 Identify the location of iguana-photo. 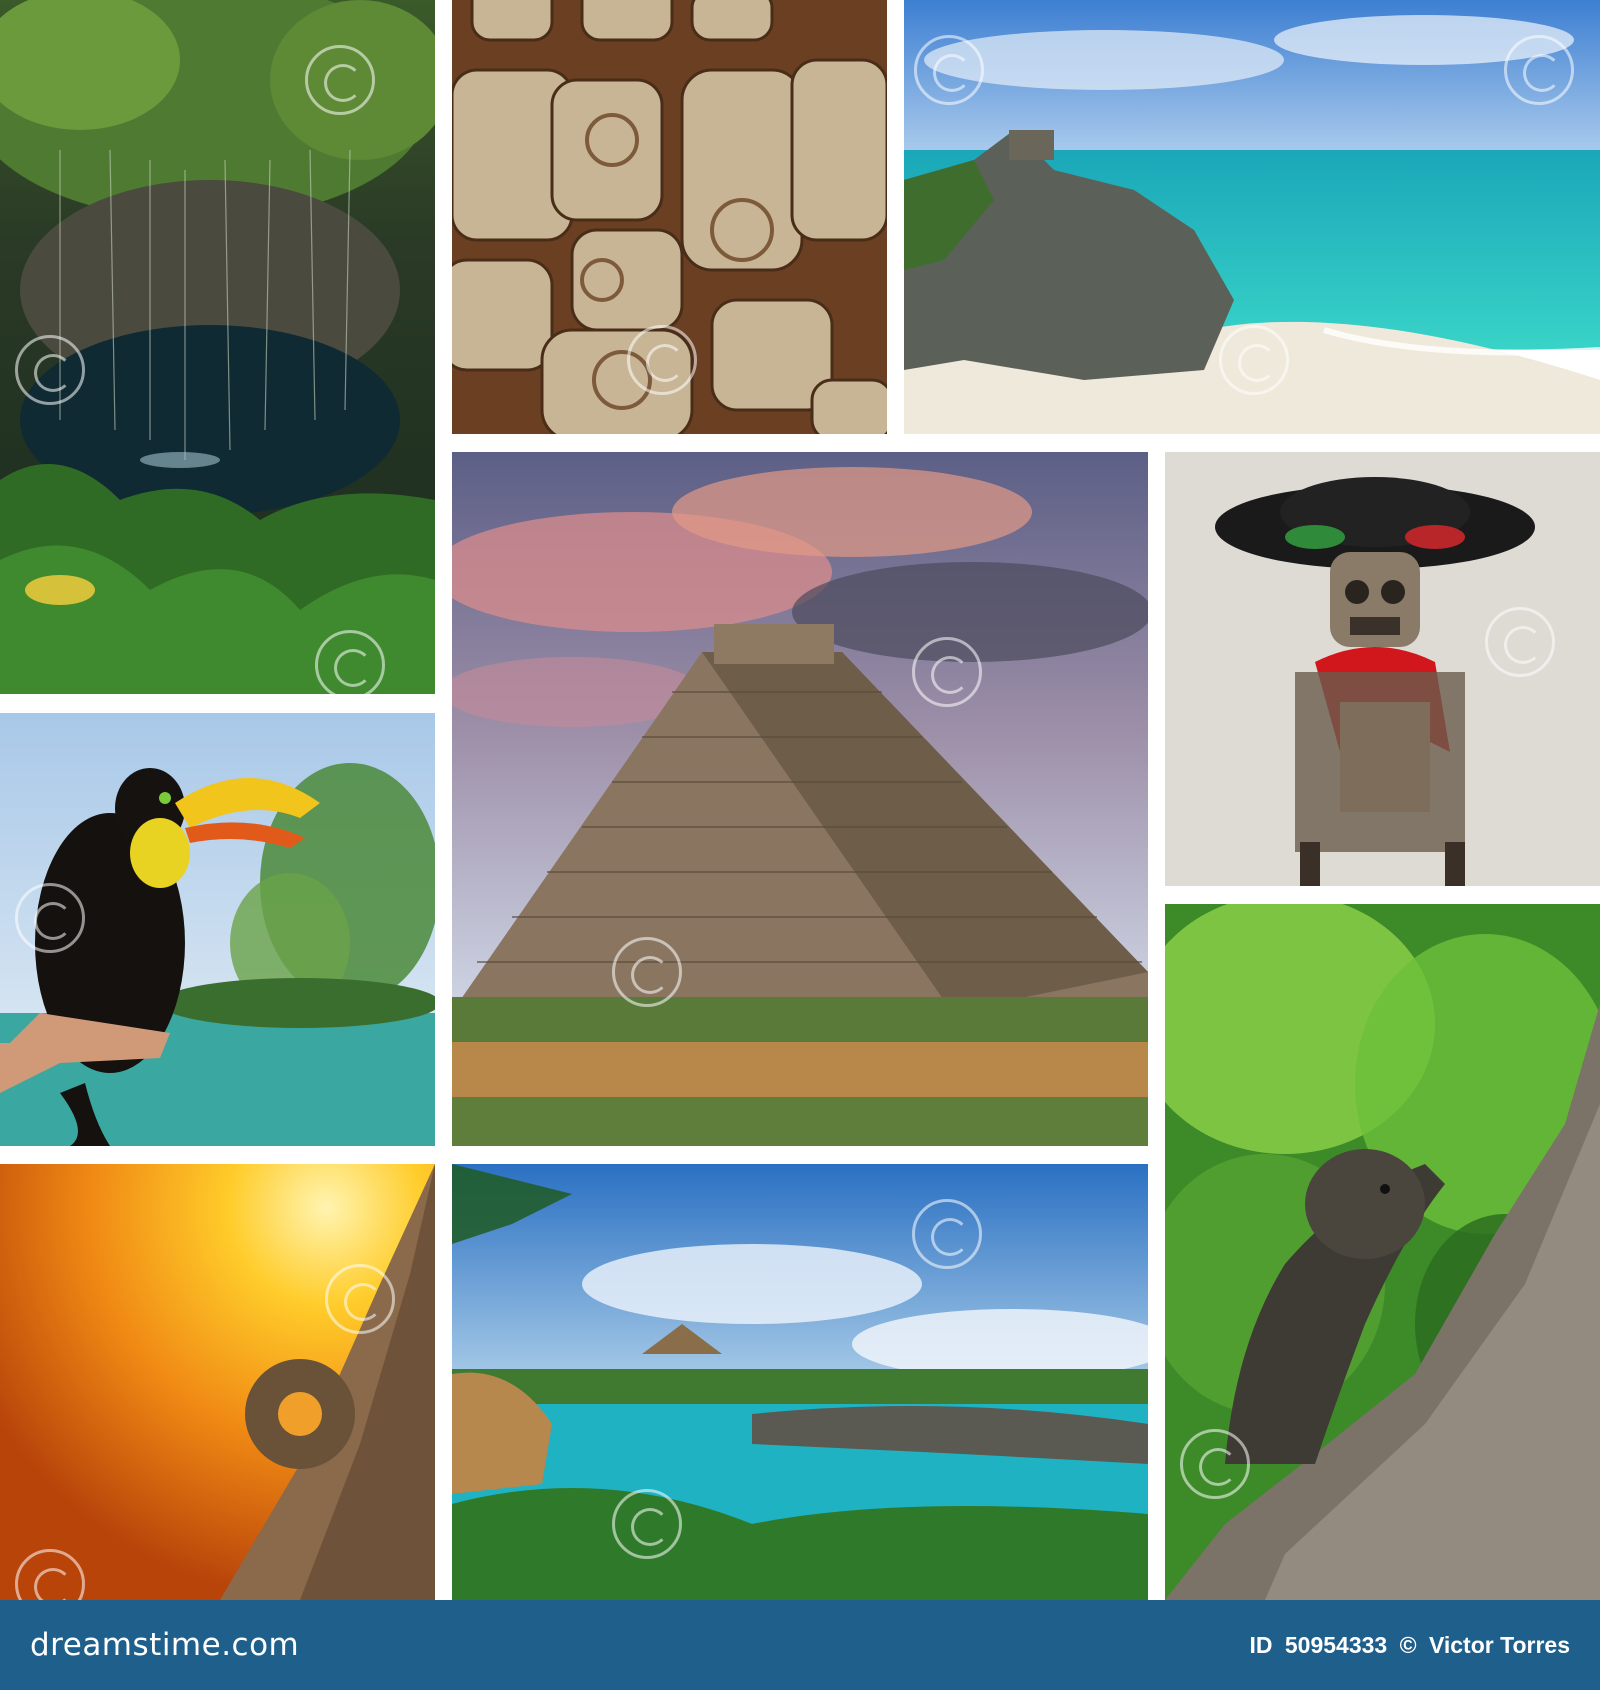
(1382, 1252).